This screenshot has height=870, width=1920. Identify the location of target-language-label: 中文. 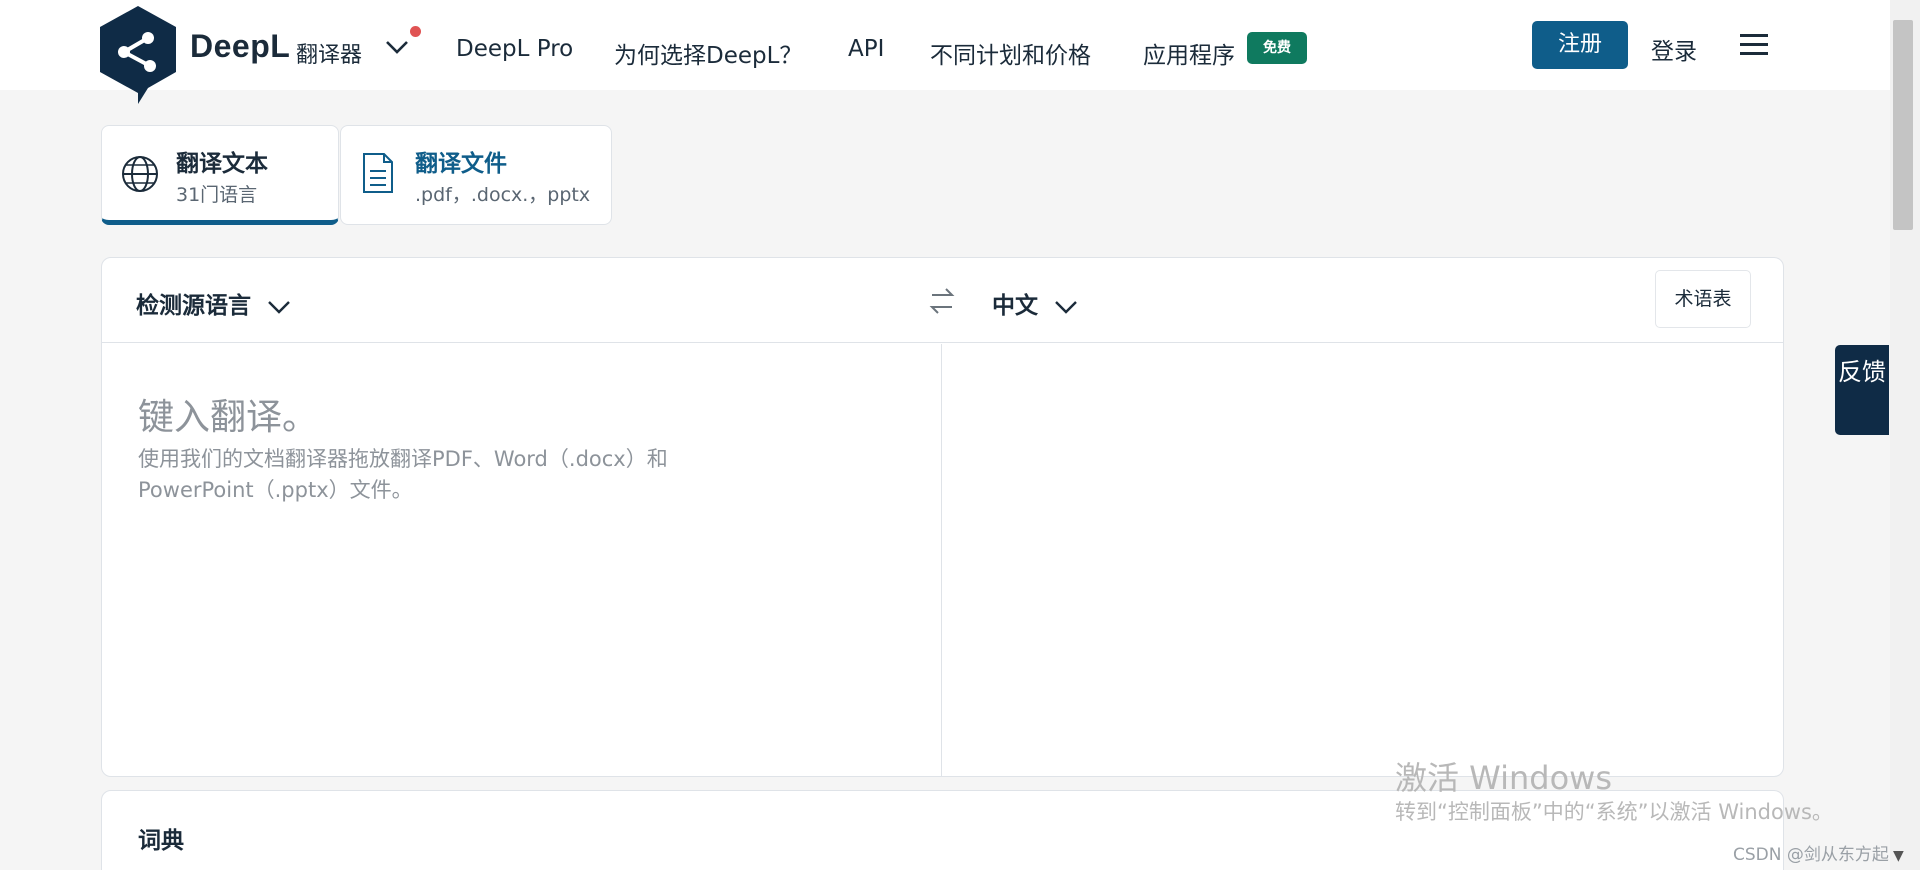
(1015, 306).